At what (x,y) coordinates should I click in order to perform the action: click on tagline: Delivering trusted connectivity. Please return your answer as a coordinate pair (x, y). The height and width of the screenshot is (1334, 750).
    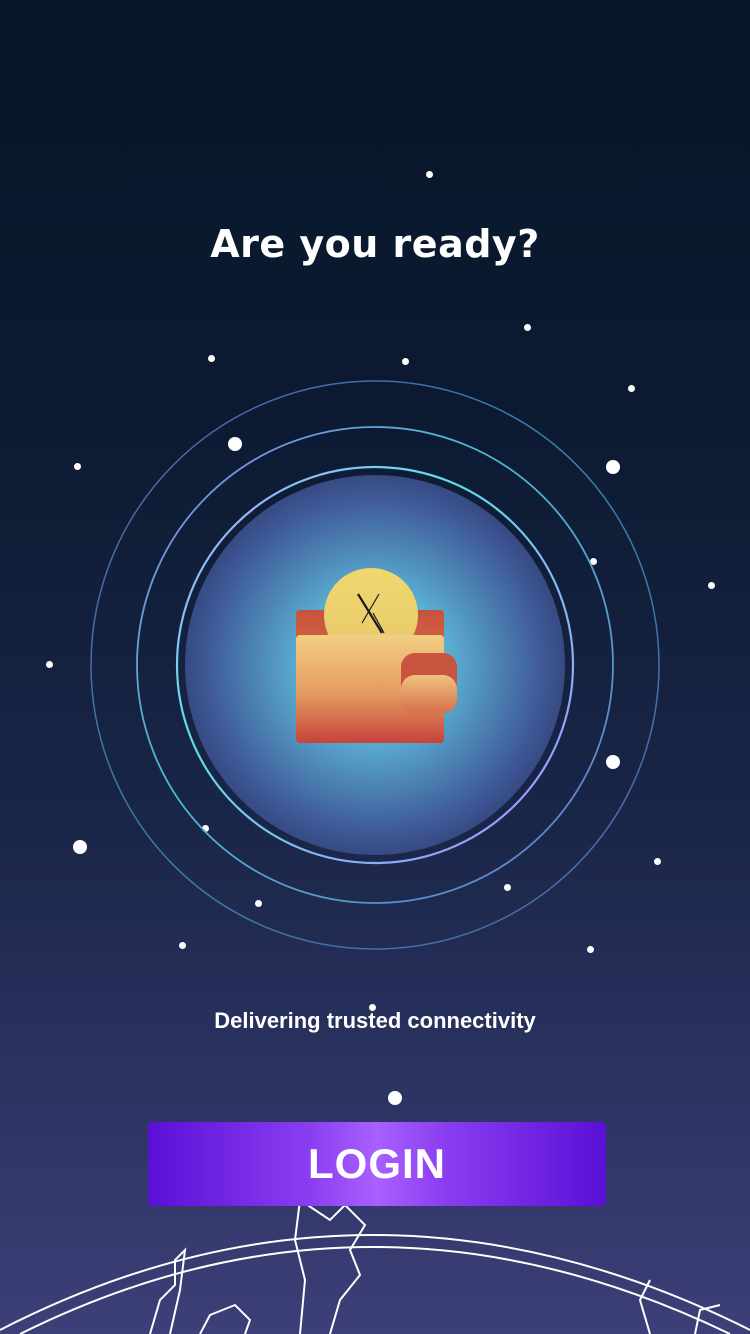
    Looking at the image, I should click on (375, 1020).